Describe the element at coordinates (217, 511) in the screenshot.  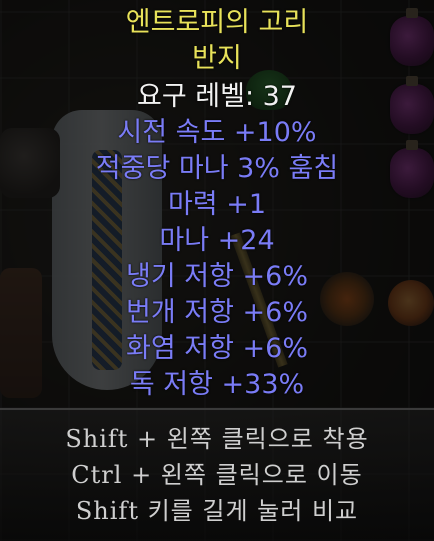
I see `hint-compare: Shift 키를 길게 눌러 비교` at that location.